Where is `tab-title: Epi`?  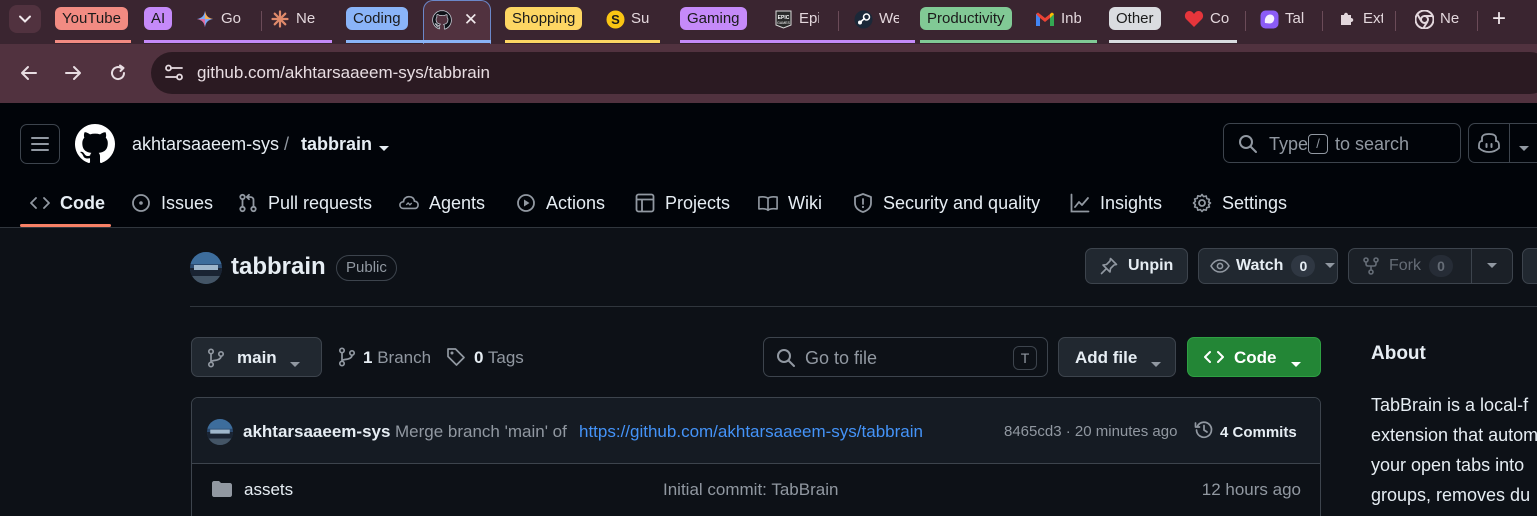
tab-title: Epi is located at coordinates (809, 18).